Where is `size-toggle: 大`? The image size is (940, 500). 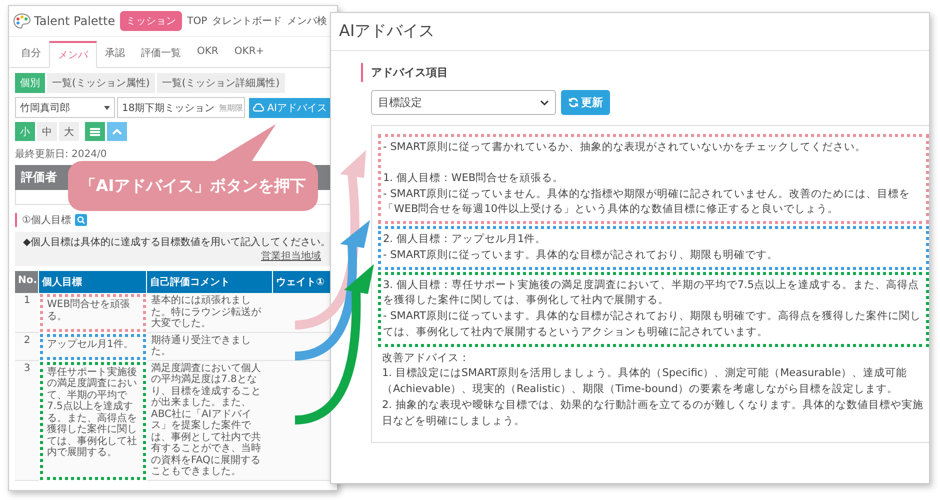 size-toggle: 大 is located at coordinates (69, 131).